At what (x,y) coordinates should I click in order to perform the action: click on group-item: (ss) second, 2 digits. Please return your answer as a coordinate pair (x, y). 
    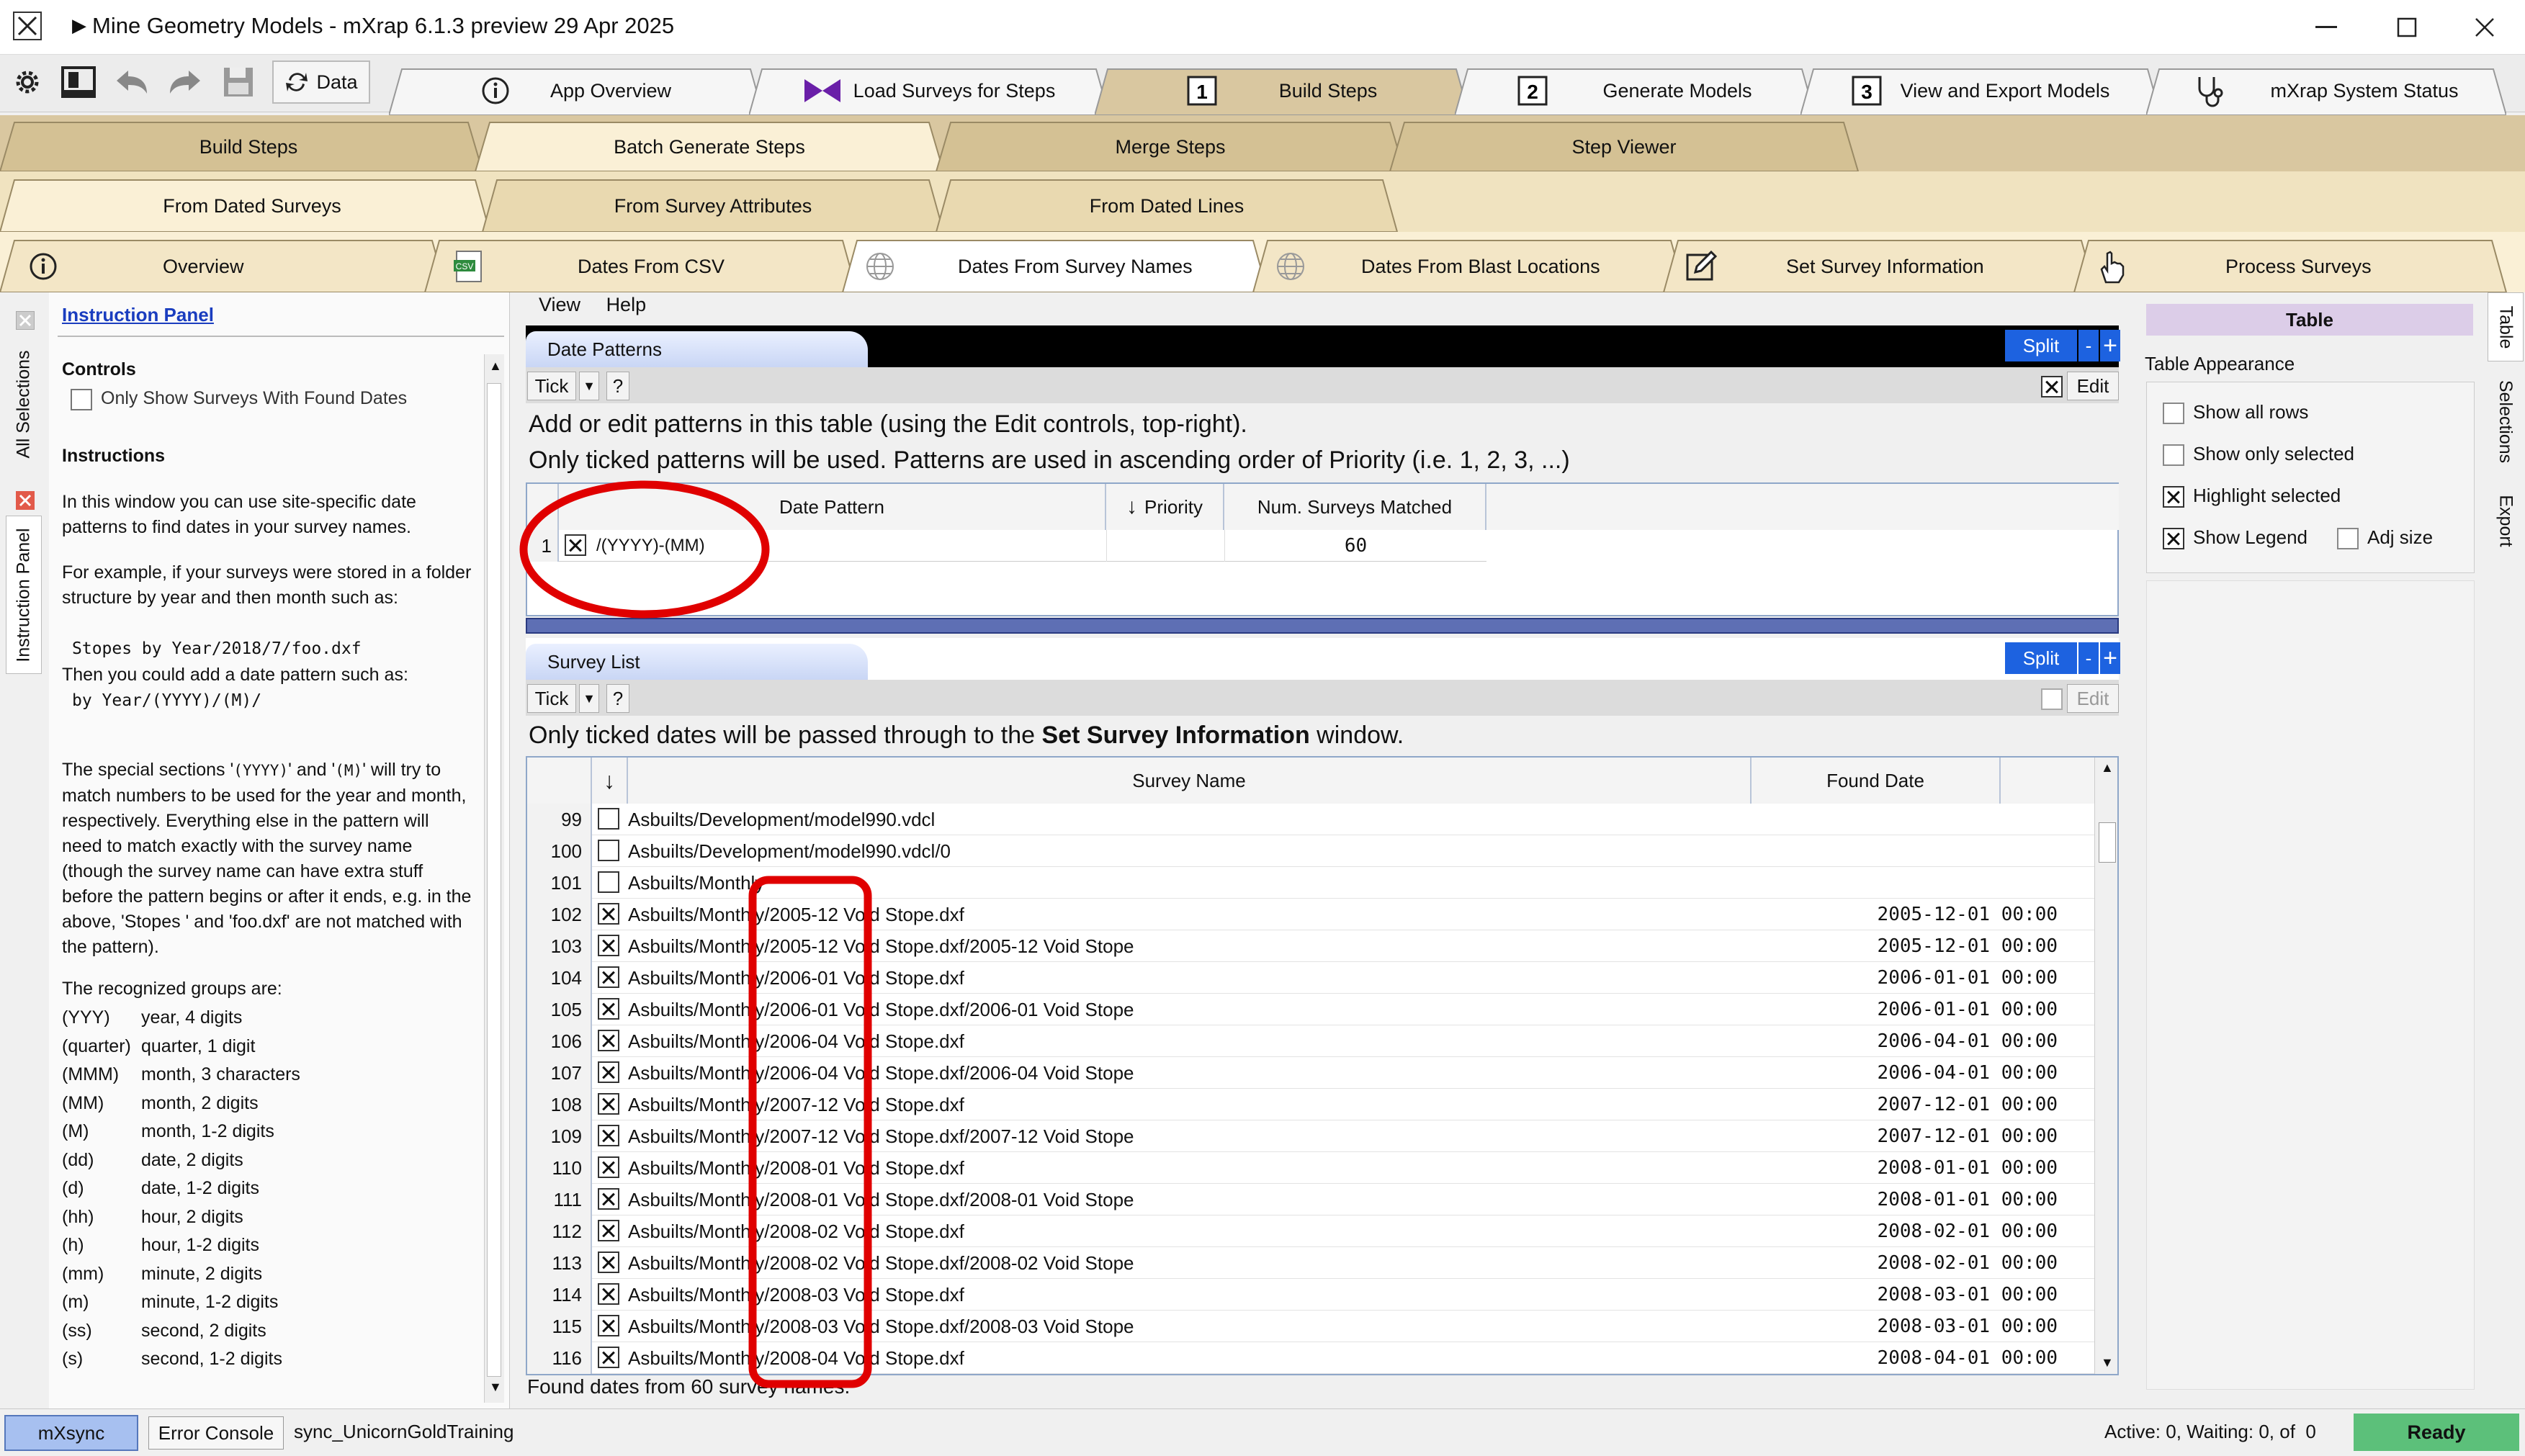
    Looking at the image, I should click on (164, 1331).